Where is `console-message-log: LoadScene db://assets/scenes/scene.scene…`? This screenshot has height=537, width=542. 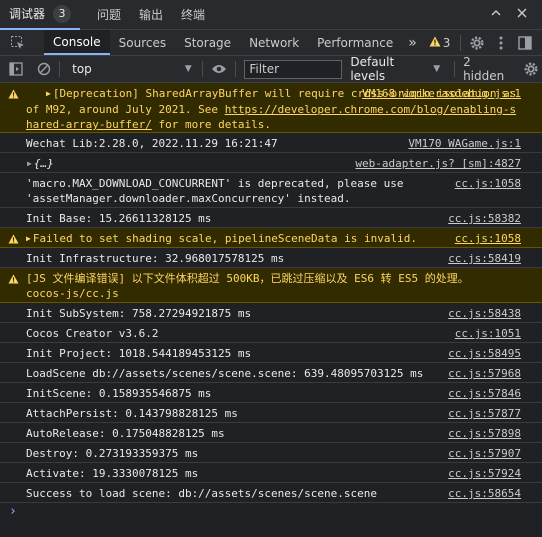
console-message-log: LoadScene db://assets/scenes/scene.scene… is located at coordinates (271, 373).